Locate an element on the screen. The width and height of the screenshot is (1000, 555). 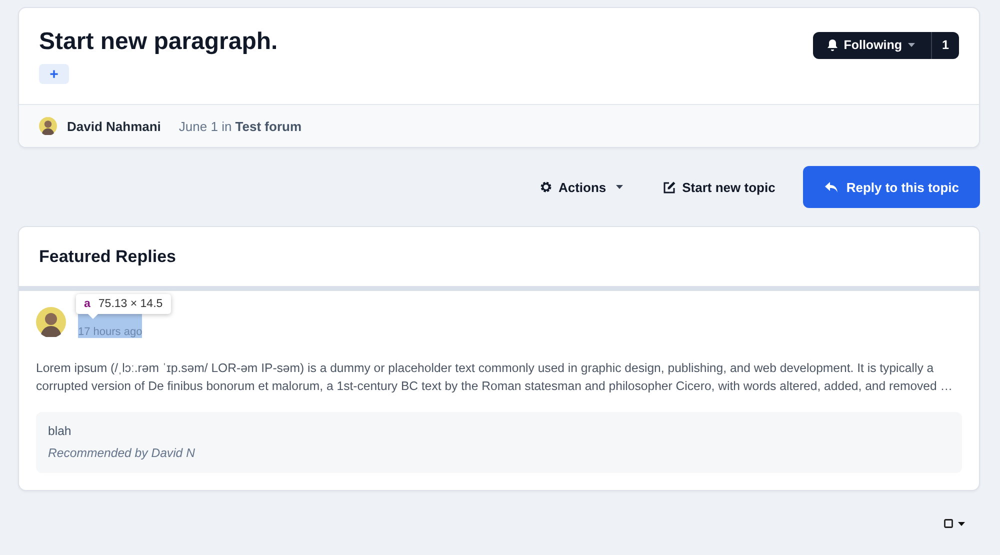
author-name: David Nahmani is located at coordinates (114, 126).